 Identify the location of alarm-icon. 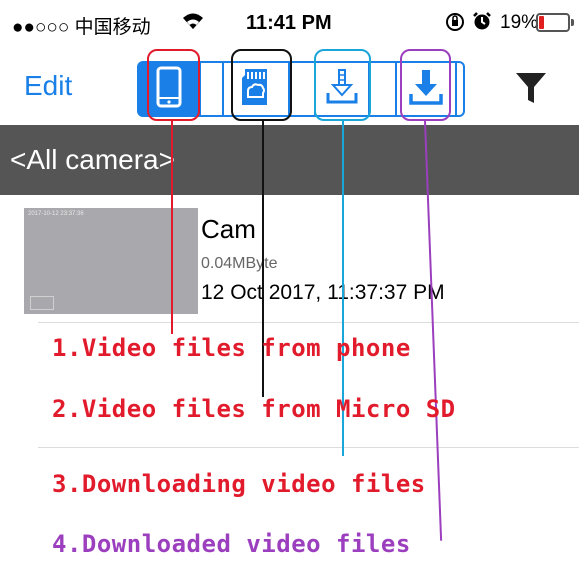
(482, 24).